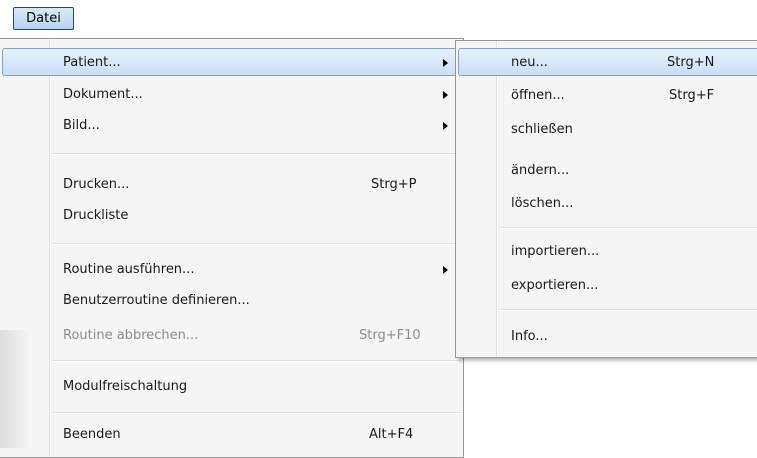  Describe the element at coordinates (390, 335) in the screenshot. I see `menu-item-routine-abbrechen-shortcut: Strg+F10` at that location.